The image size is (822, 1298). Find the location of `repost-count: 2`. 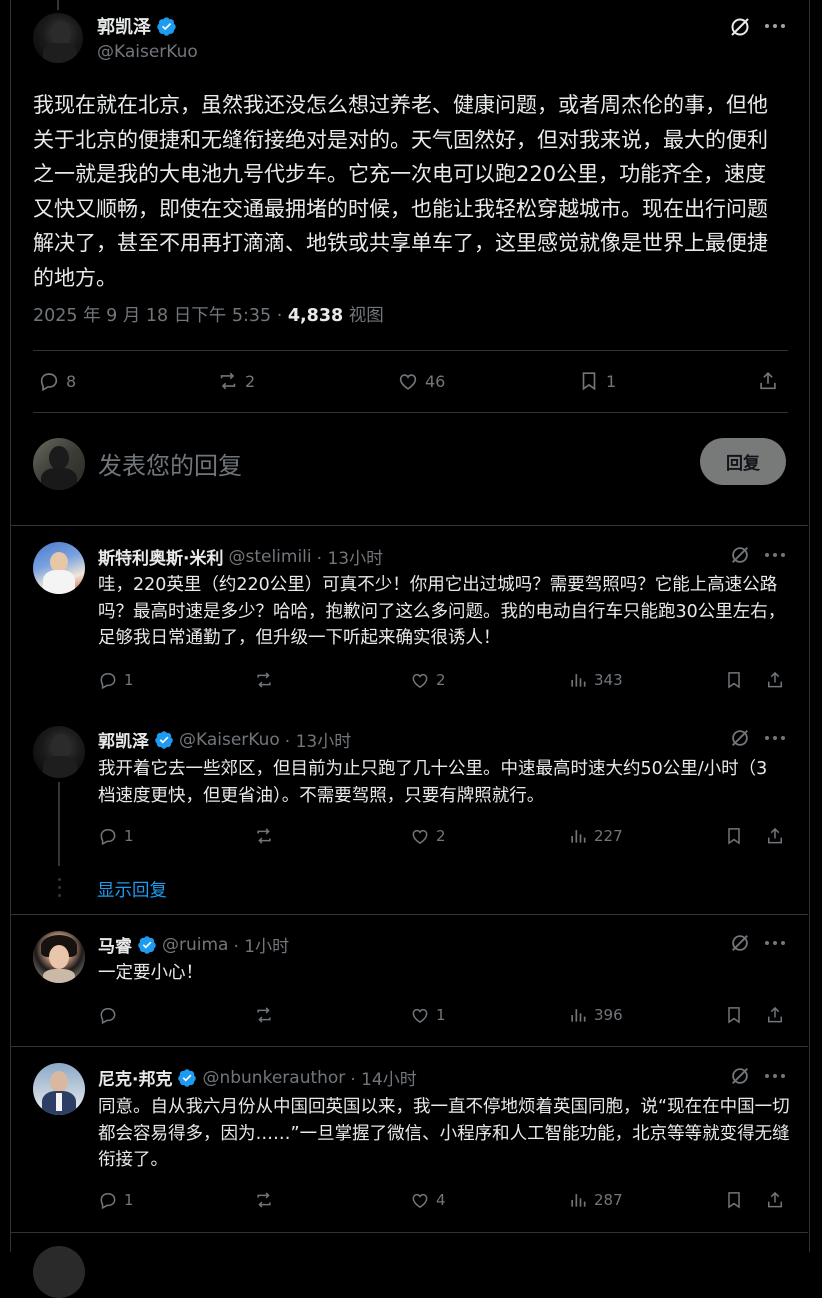

repost-count: 2 is located at coordinates (250, 381).